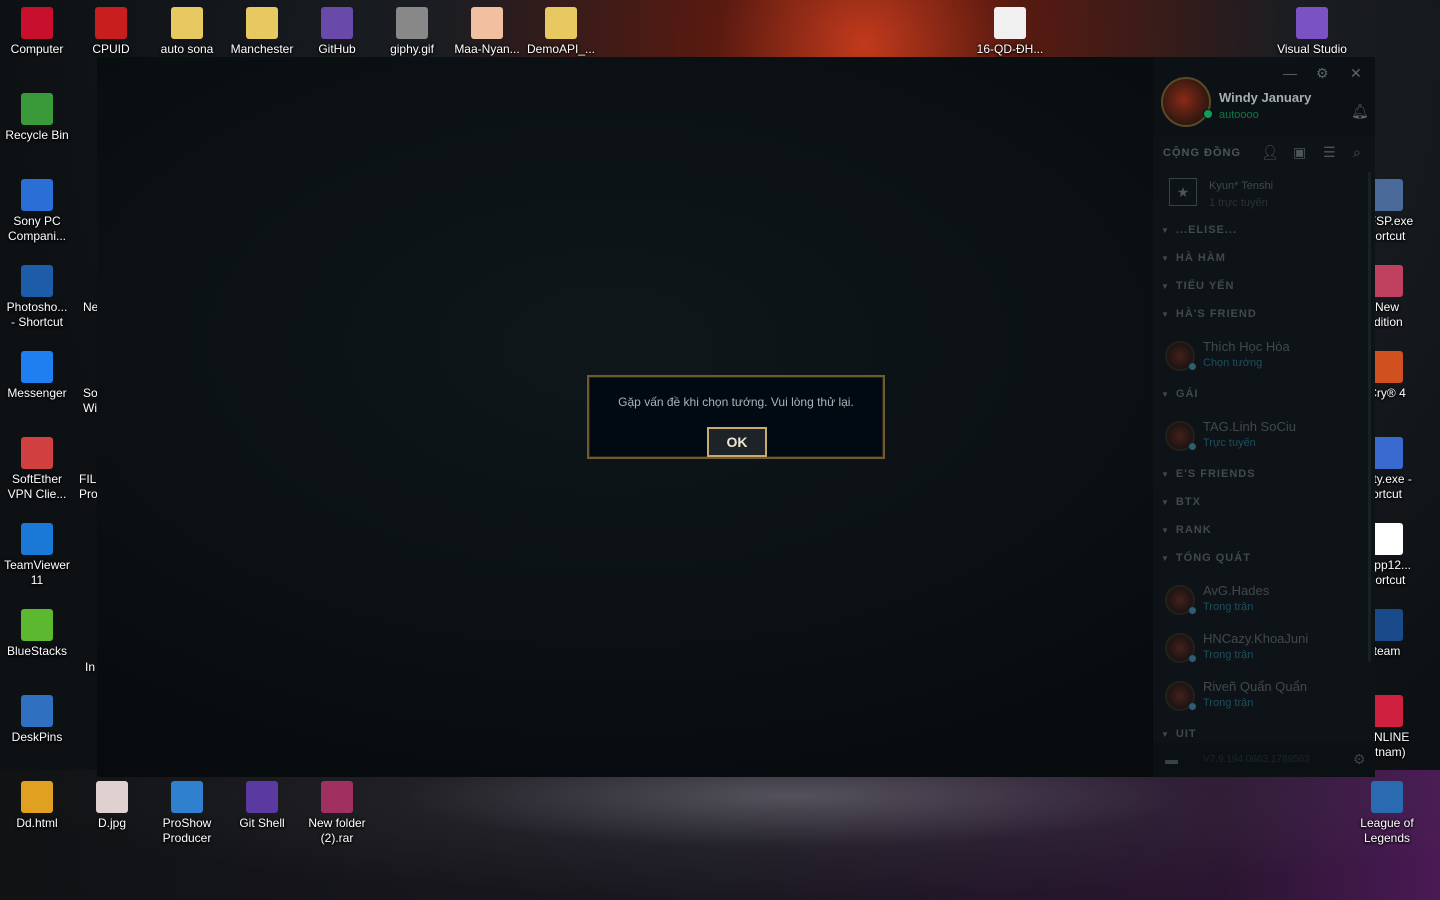 This screenshot has width=1440, height=900. I want to click on shortcut-label: BlueStacks, so click(37, 651).